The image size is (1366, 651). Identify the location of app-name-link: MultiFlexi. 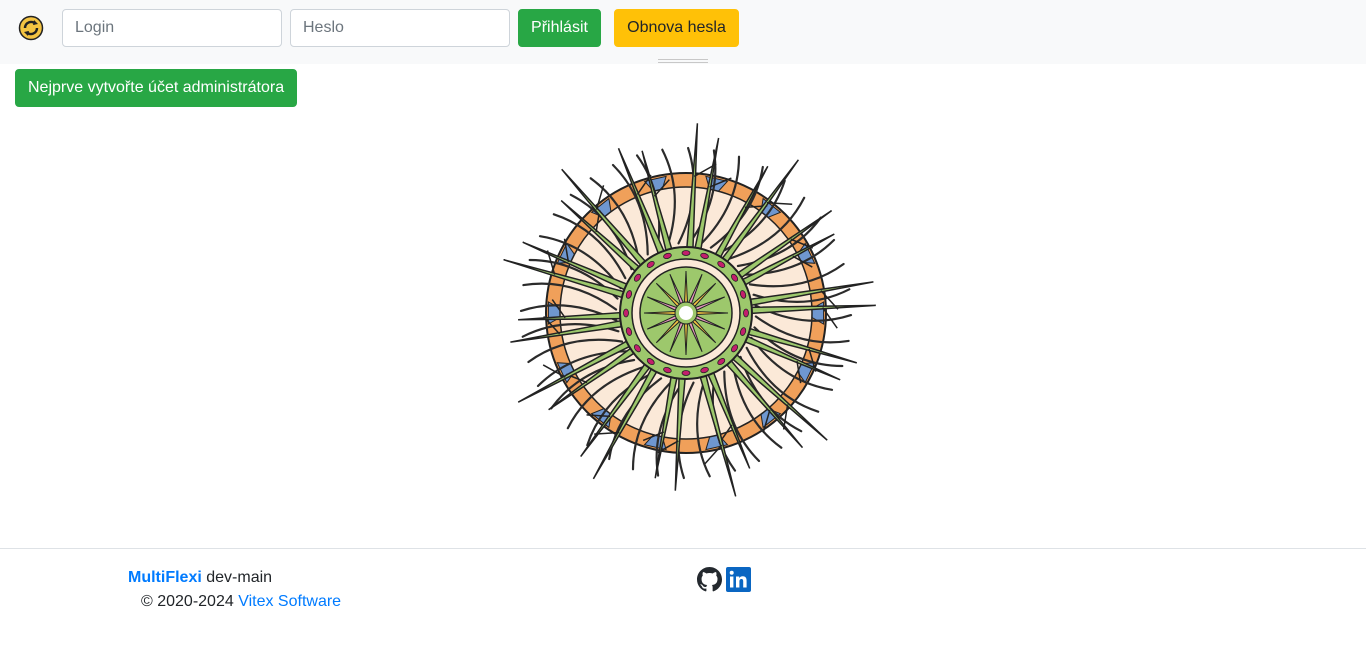
(165, 577).